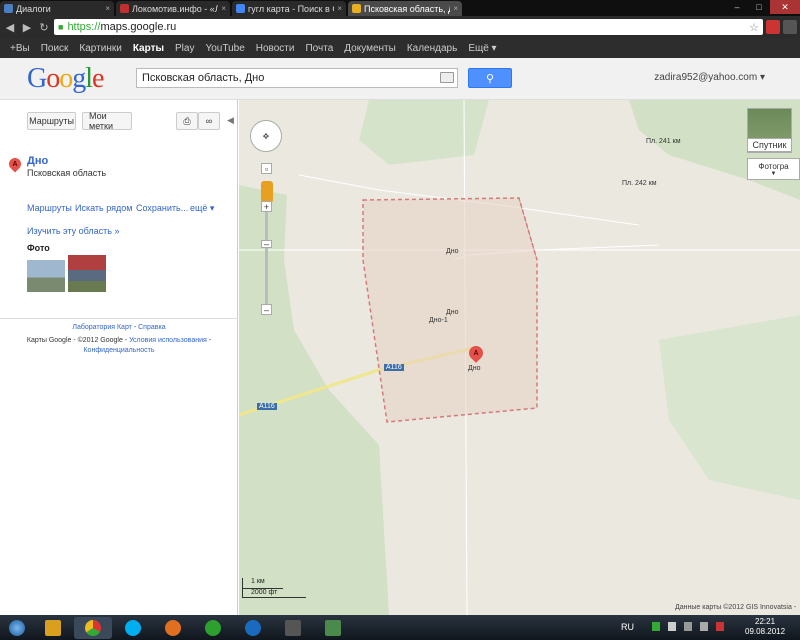 This screenshot has height=640, width=800. I want to click on network-tray-icon, so click(704, 626).